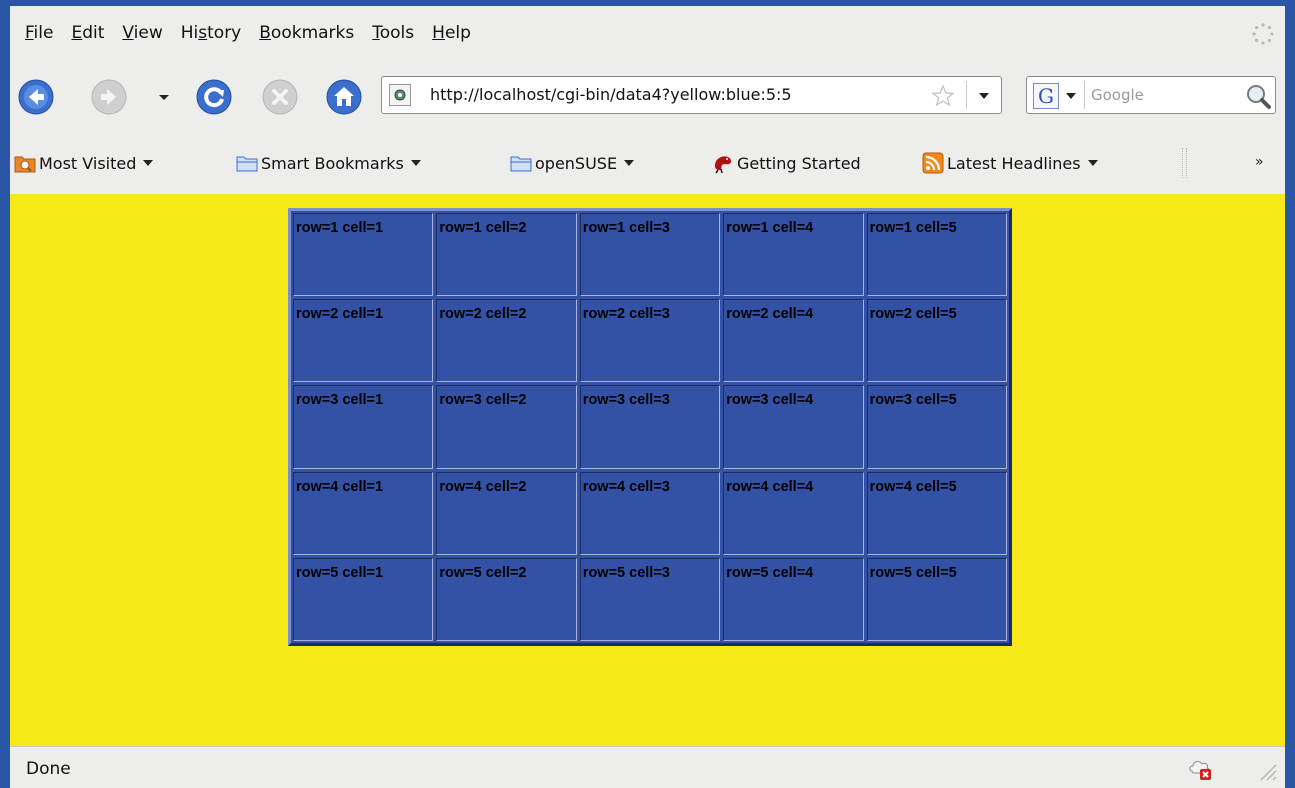 This screenshot has height=788, width=1295. I want to click on throbber-icon, so click(1263, 34).